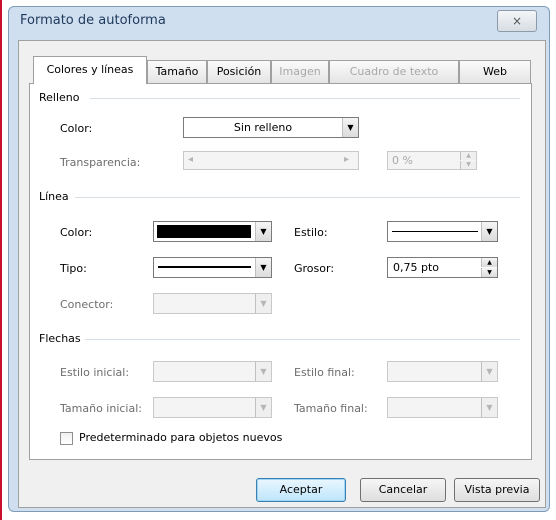 Image resolution: width=556 pixels, height=520 pixels. I want to click on tab-label: Colores y líneas, so click(90, 69).